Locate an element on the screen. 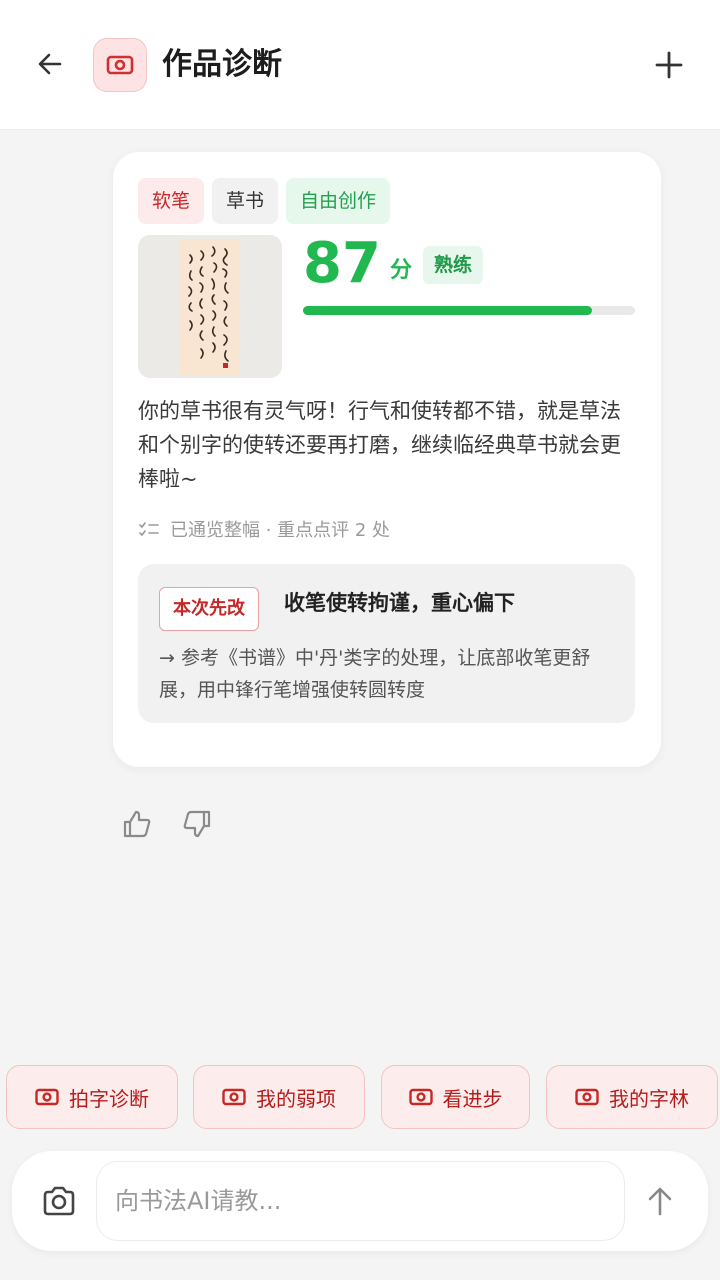 Image resolution: width=720 pixels, height=1280 pixels. priority-fix-title: 收笔使转拘谨，重心偏下 is located at coordinates (399, 603).